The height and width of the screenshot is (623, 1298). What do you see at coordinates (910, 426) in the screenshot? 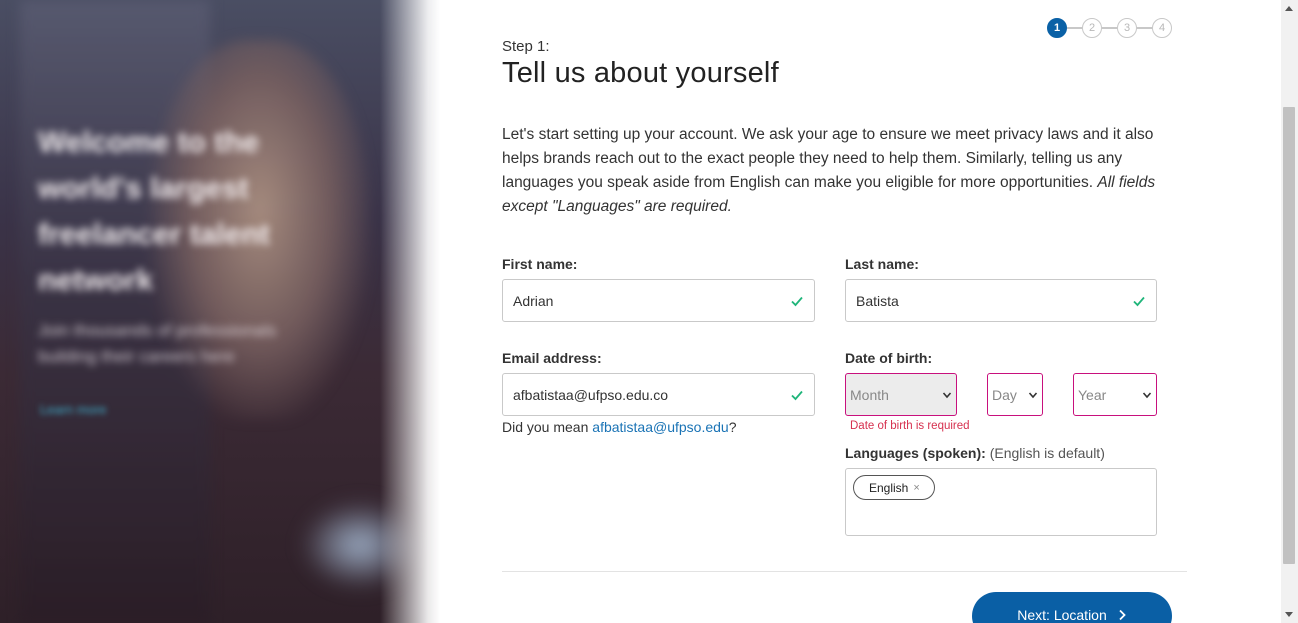
I see `dob-error-message: Date of birth is required` at bounding box center [910, 426].